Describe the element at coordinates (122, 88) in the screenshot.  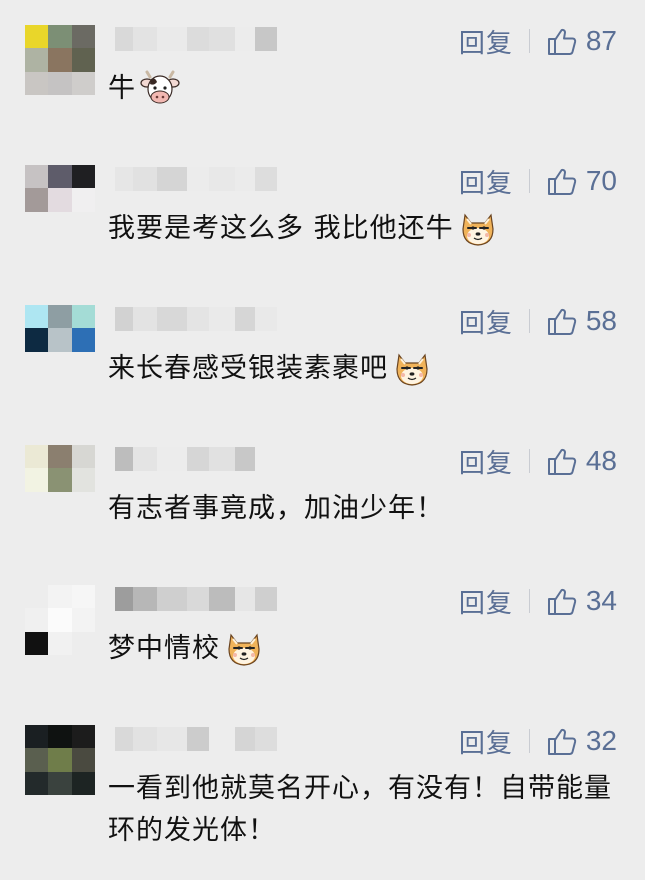
I see `comment-text-content: 牛` at that location.